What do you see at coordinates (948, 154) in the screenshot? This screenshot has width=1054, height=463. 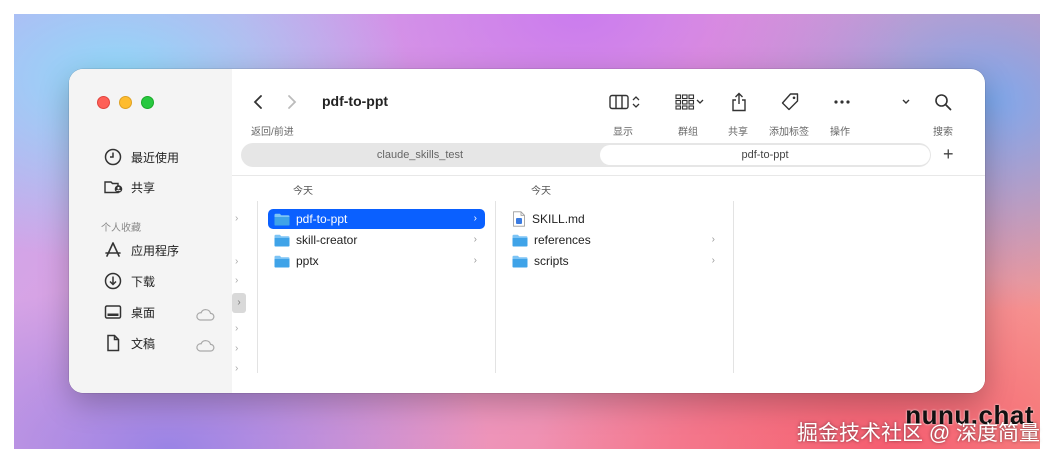 I see `new-tab-button: +` at bounding box center [948, 154].